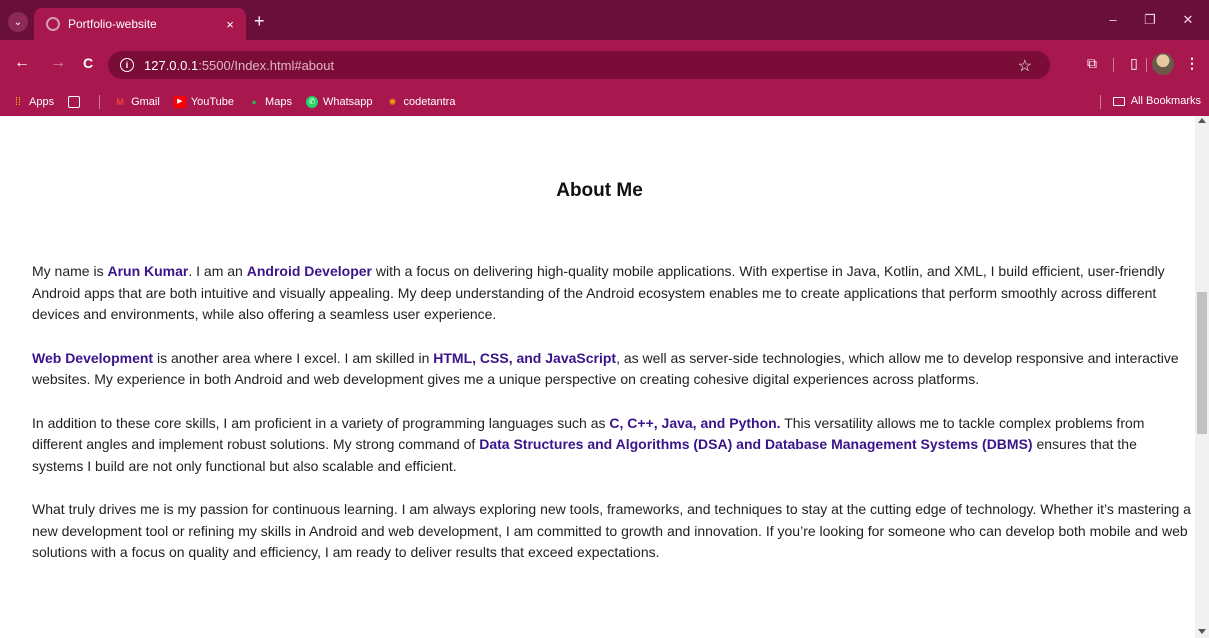 The width and height of the screenshot is (1209, 638). What do you see at coordinates (392, 102) in the screenshot?
I see `codetantra-icon: ✺` at bounding box center [392, 102].